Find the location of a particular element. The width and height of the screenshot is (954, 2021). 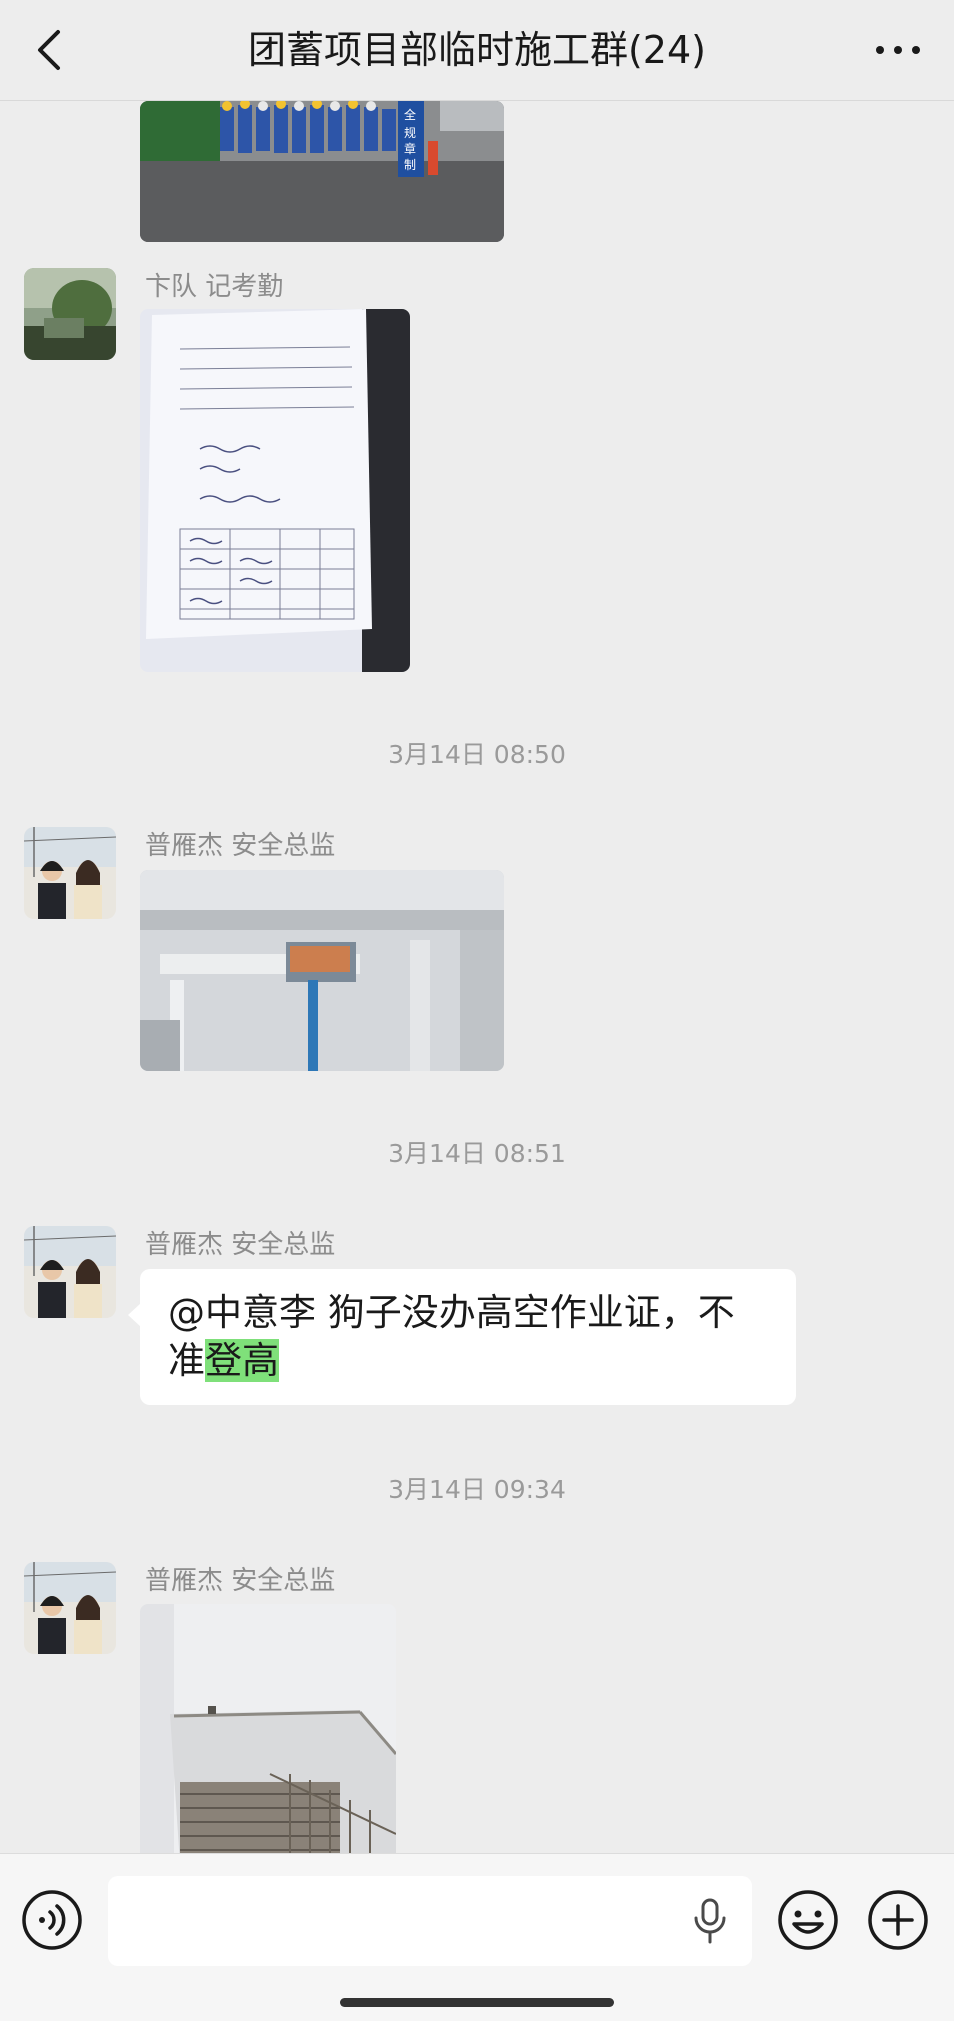

microphone-icon is located at coordinates (710, 1921).